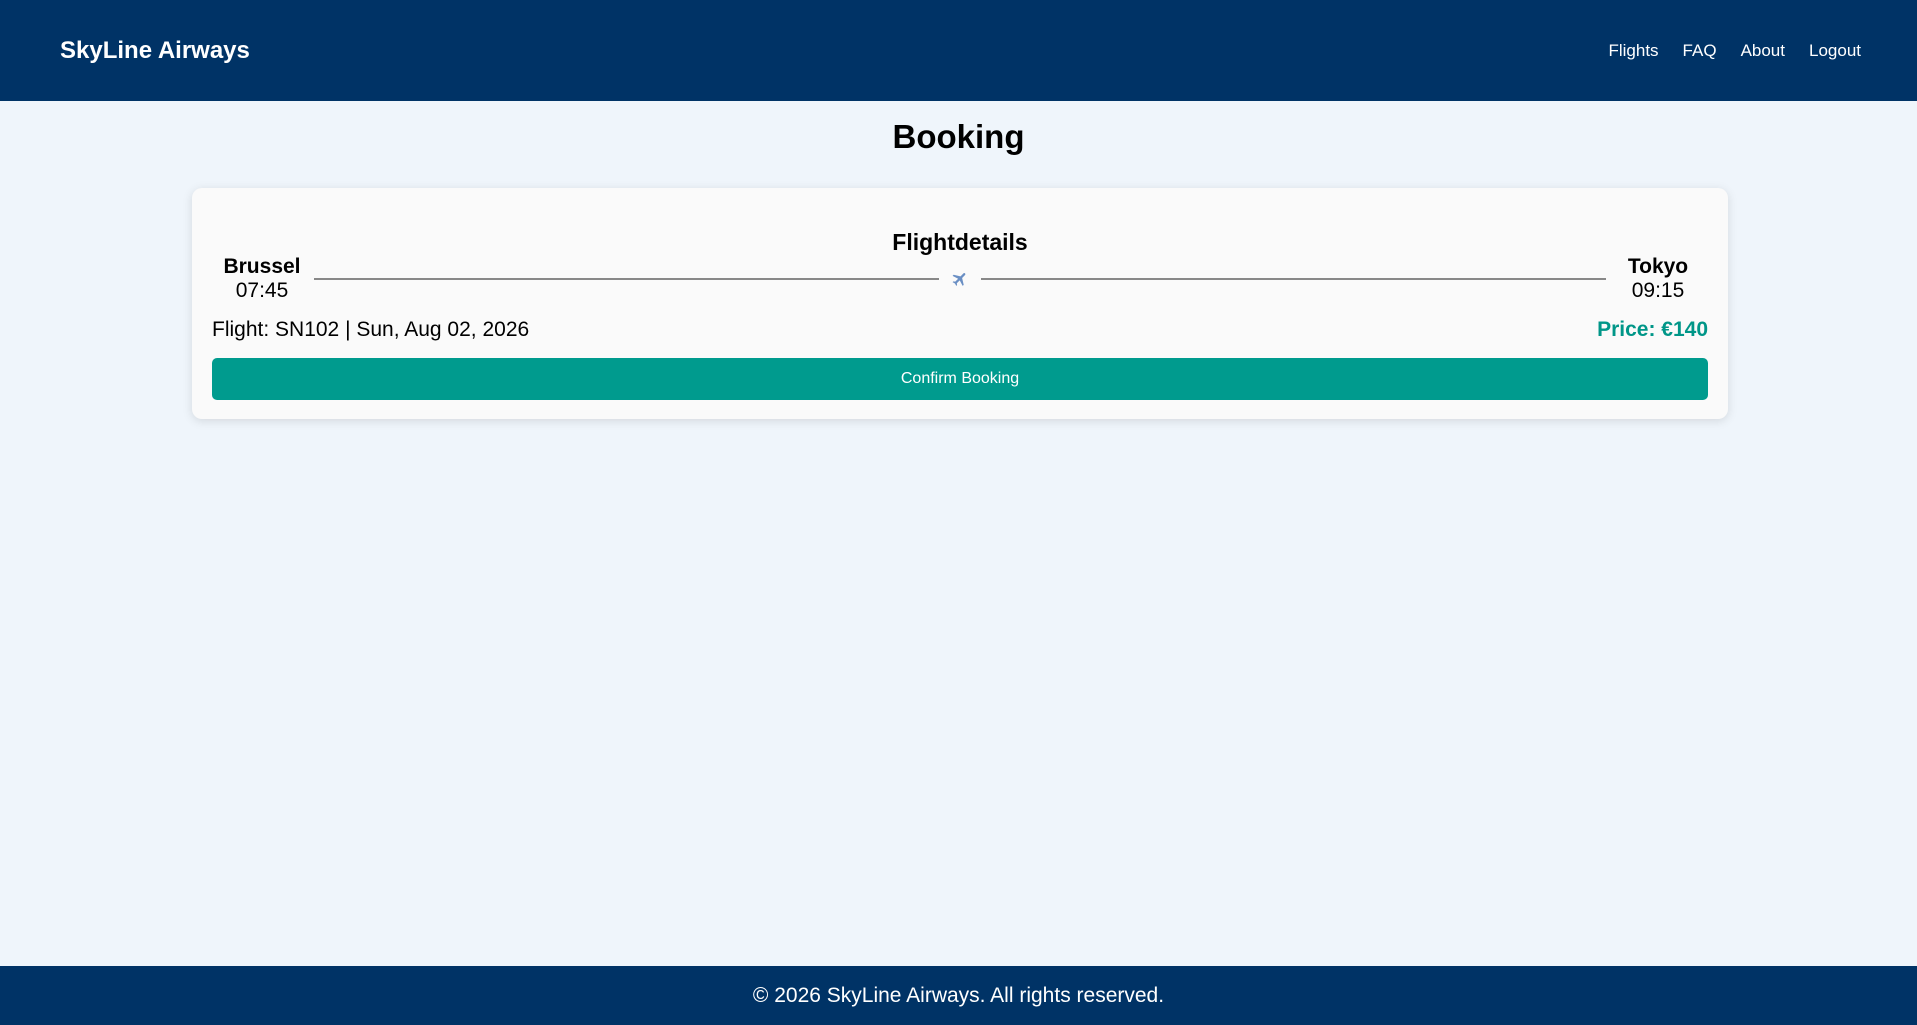 The width and height of the screenshot is (1917, 1025). I want to click on page-title: Booking, so click(958, 136).